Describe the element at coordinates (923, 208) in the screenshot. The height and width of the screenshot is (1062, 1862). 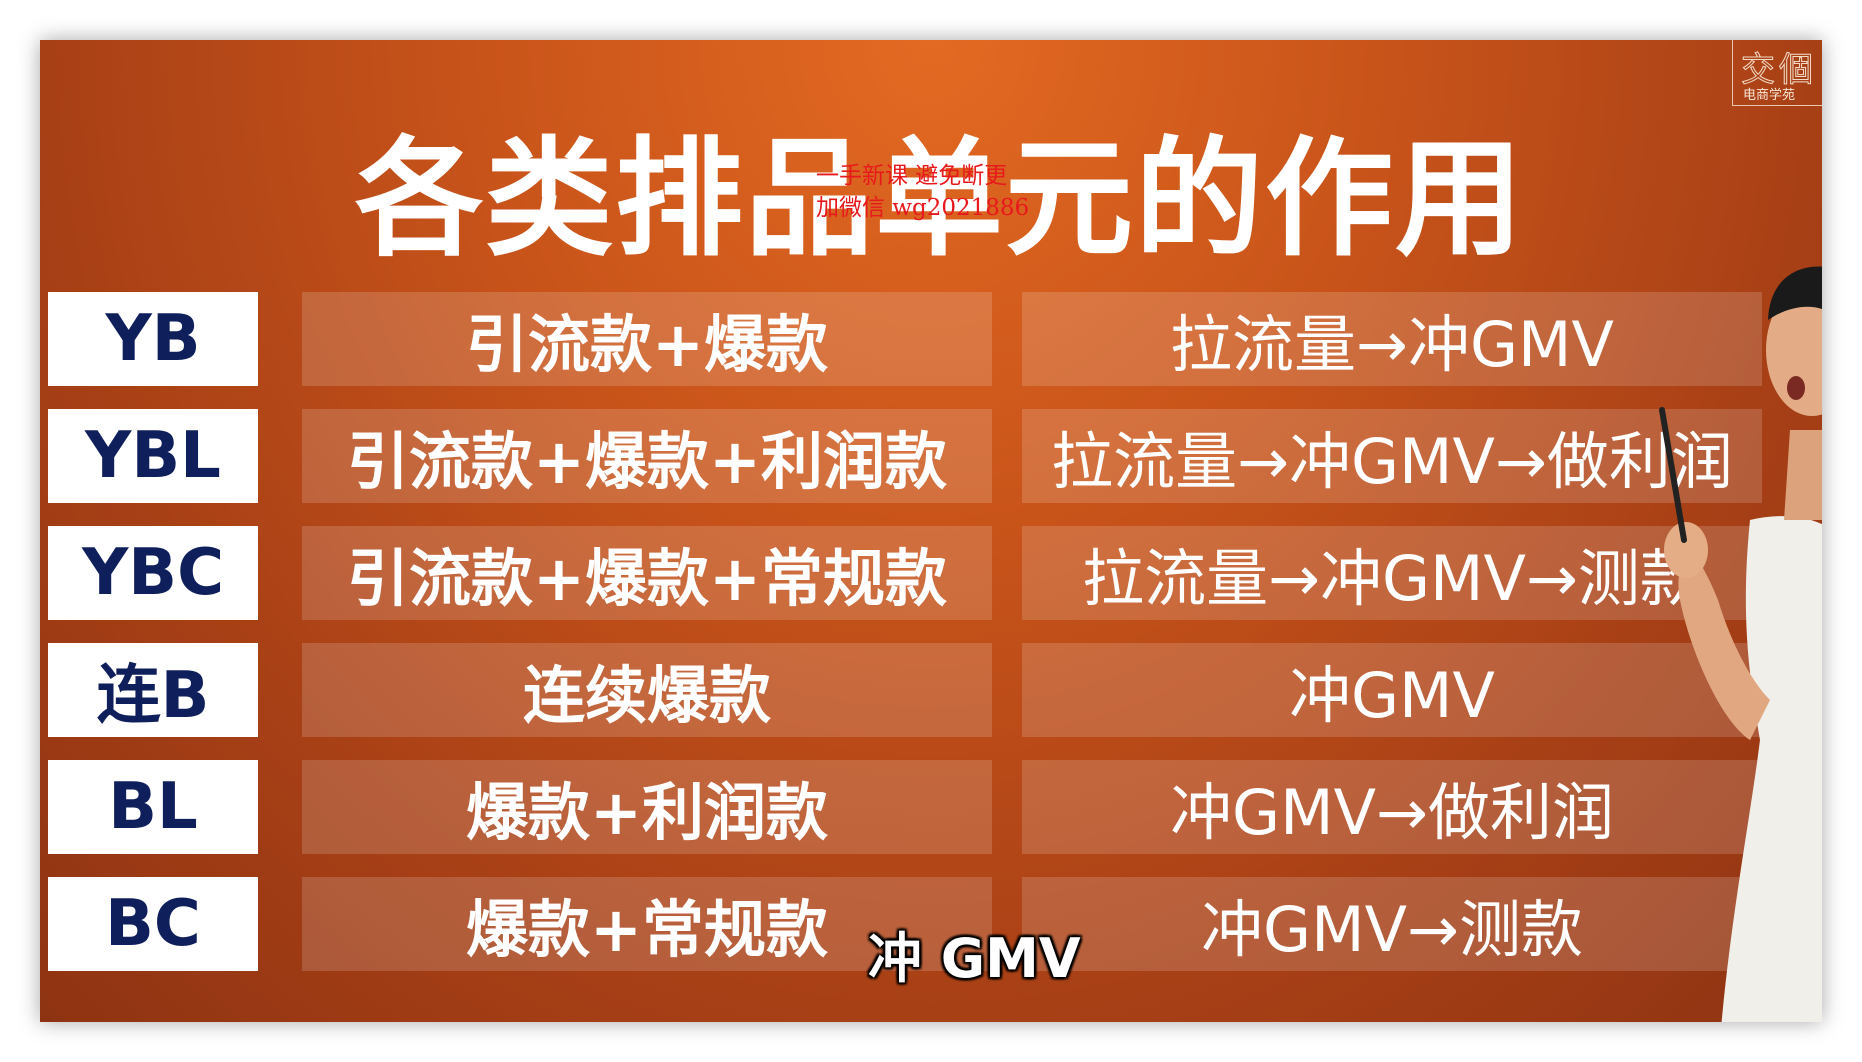
I see `watermark-line: 加微信 wg2021886` at that location.